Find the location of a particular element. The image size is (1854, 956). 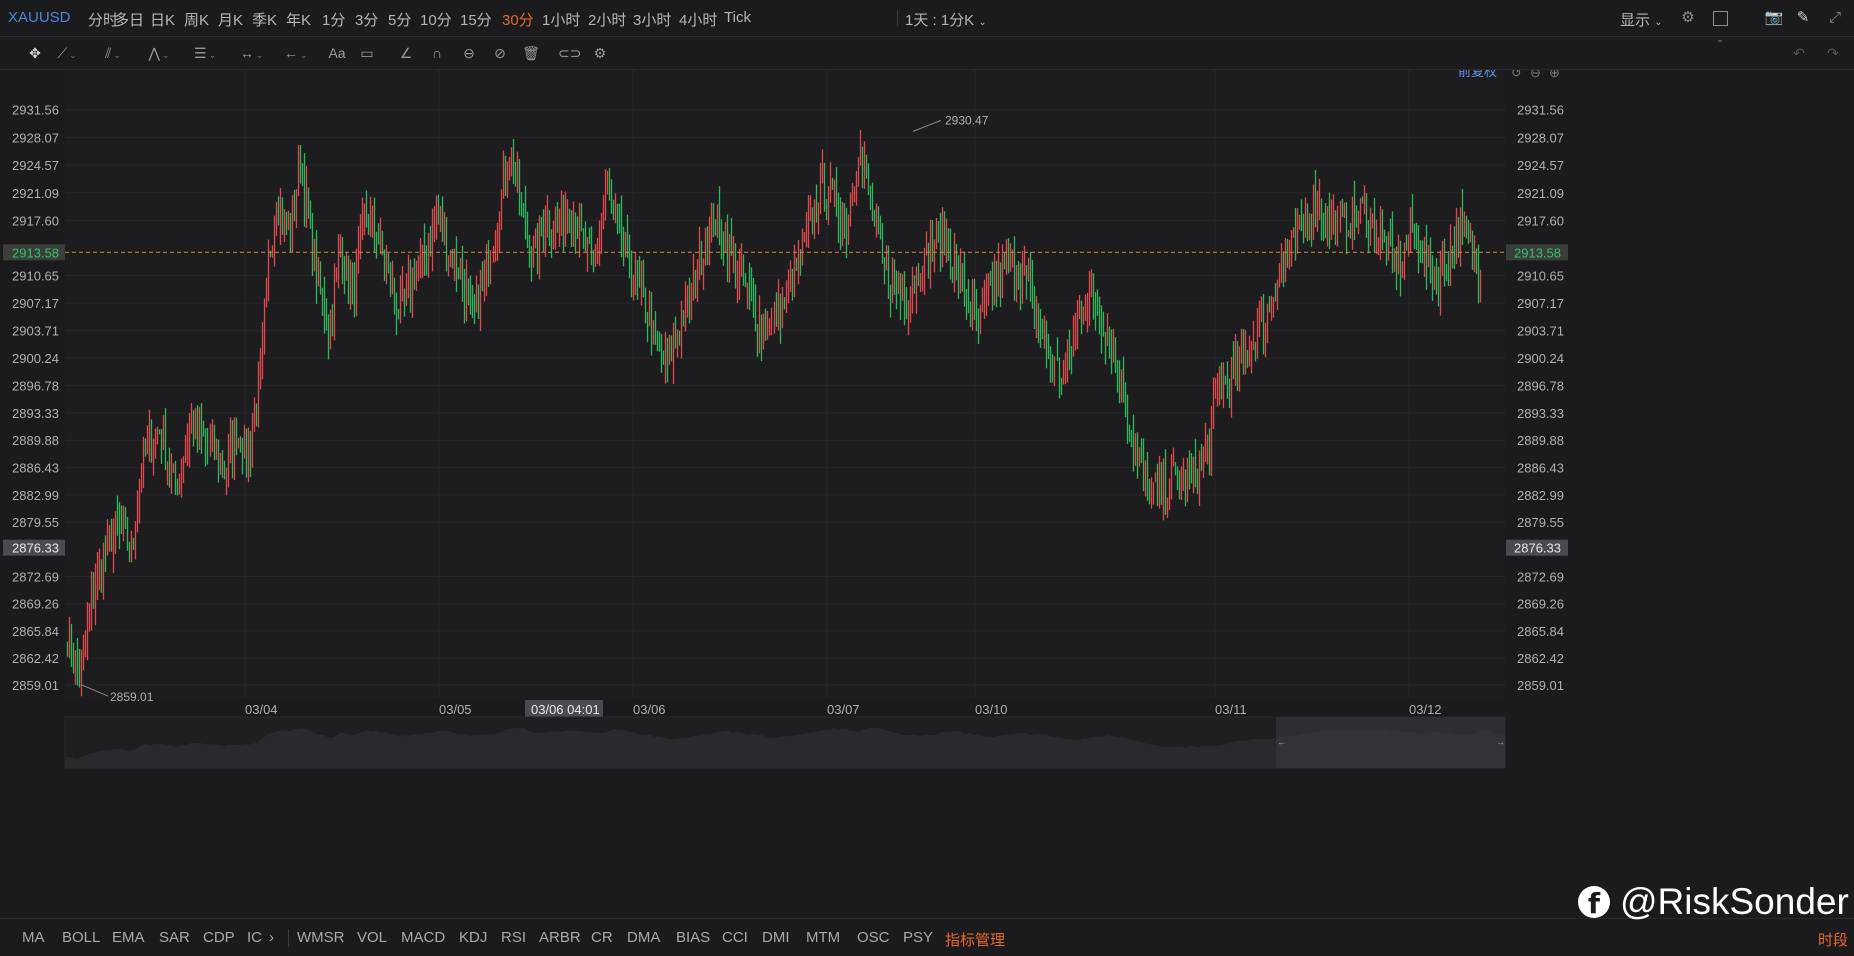

y-tick-label: 2910.65 is located at coordinates (35, 276).